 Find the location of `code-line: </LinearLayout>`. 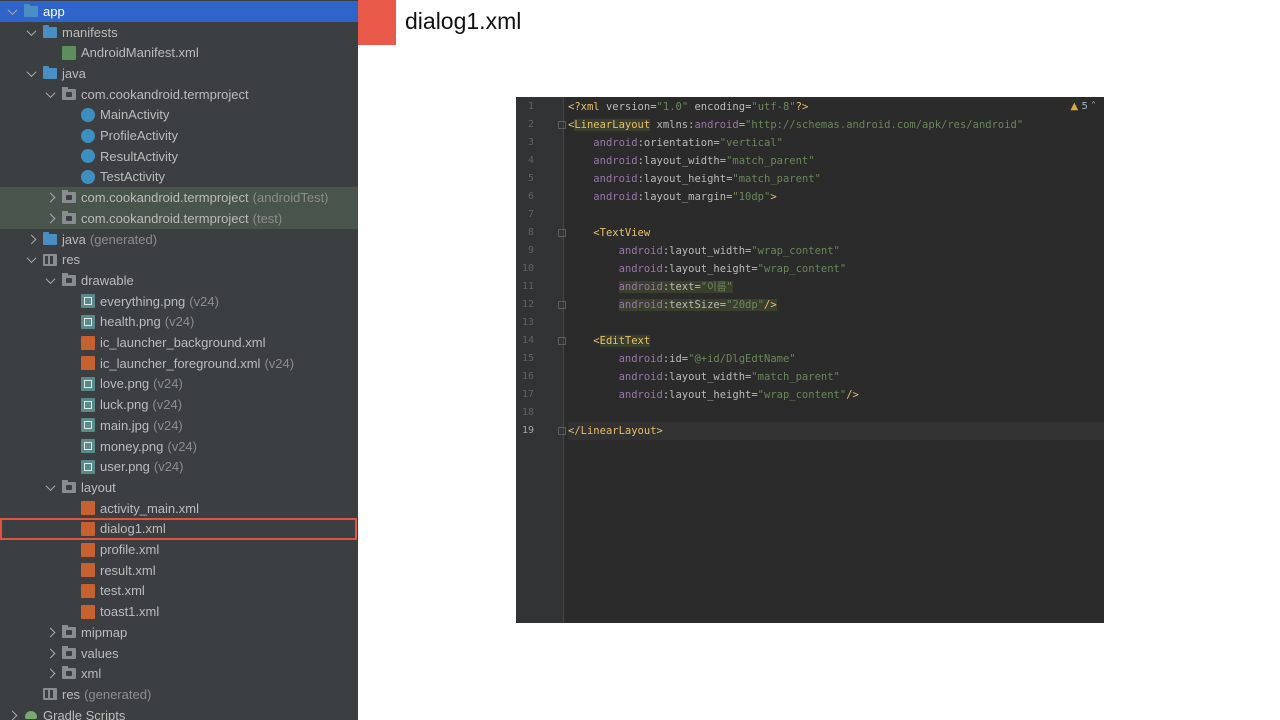

code-line: </LinearLayout> is located at coordinates (836, 431).